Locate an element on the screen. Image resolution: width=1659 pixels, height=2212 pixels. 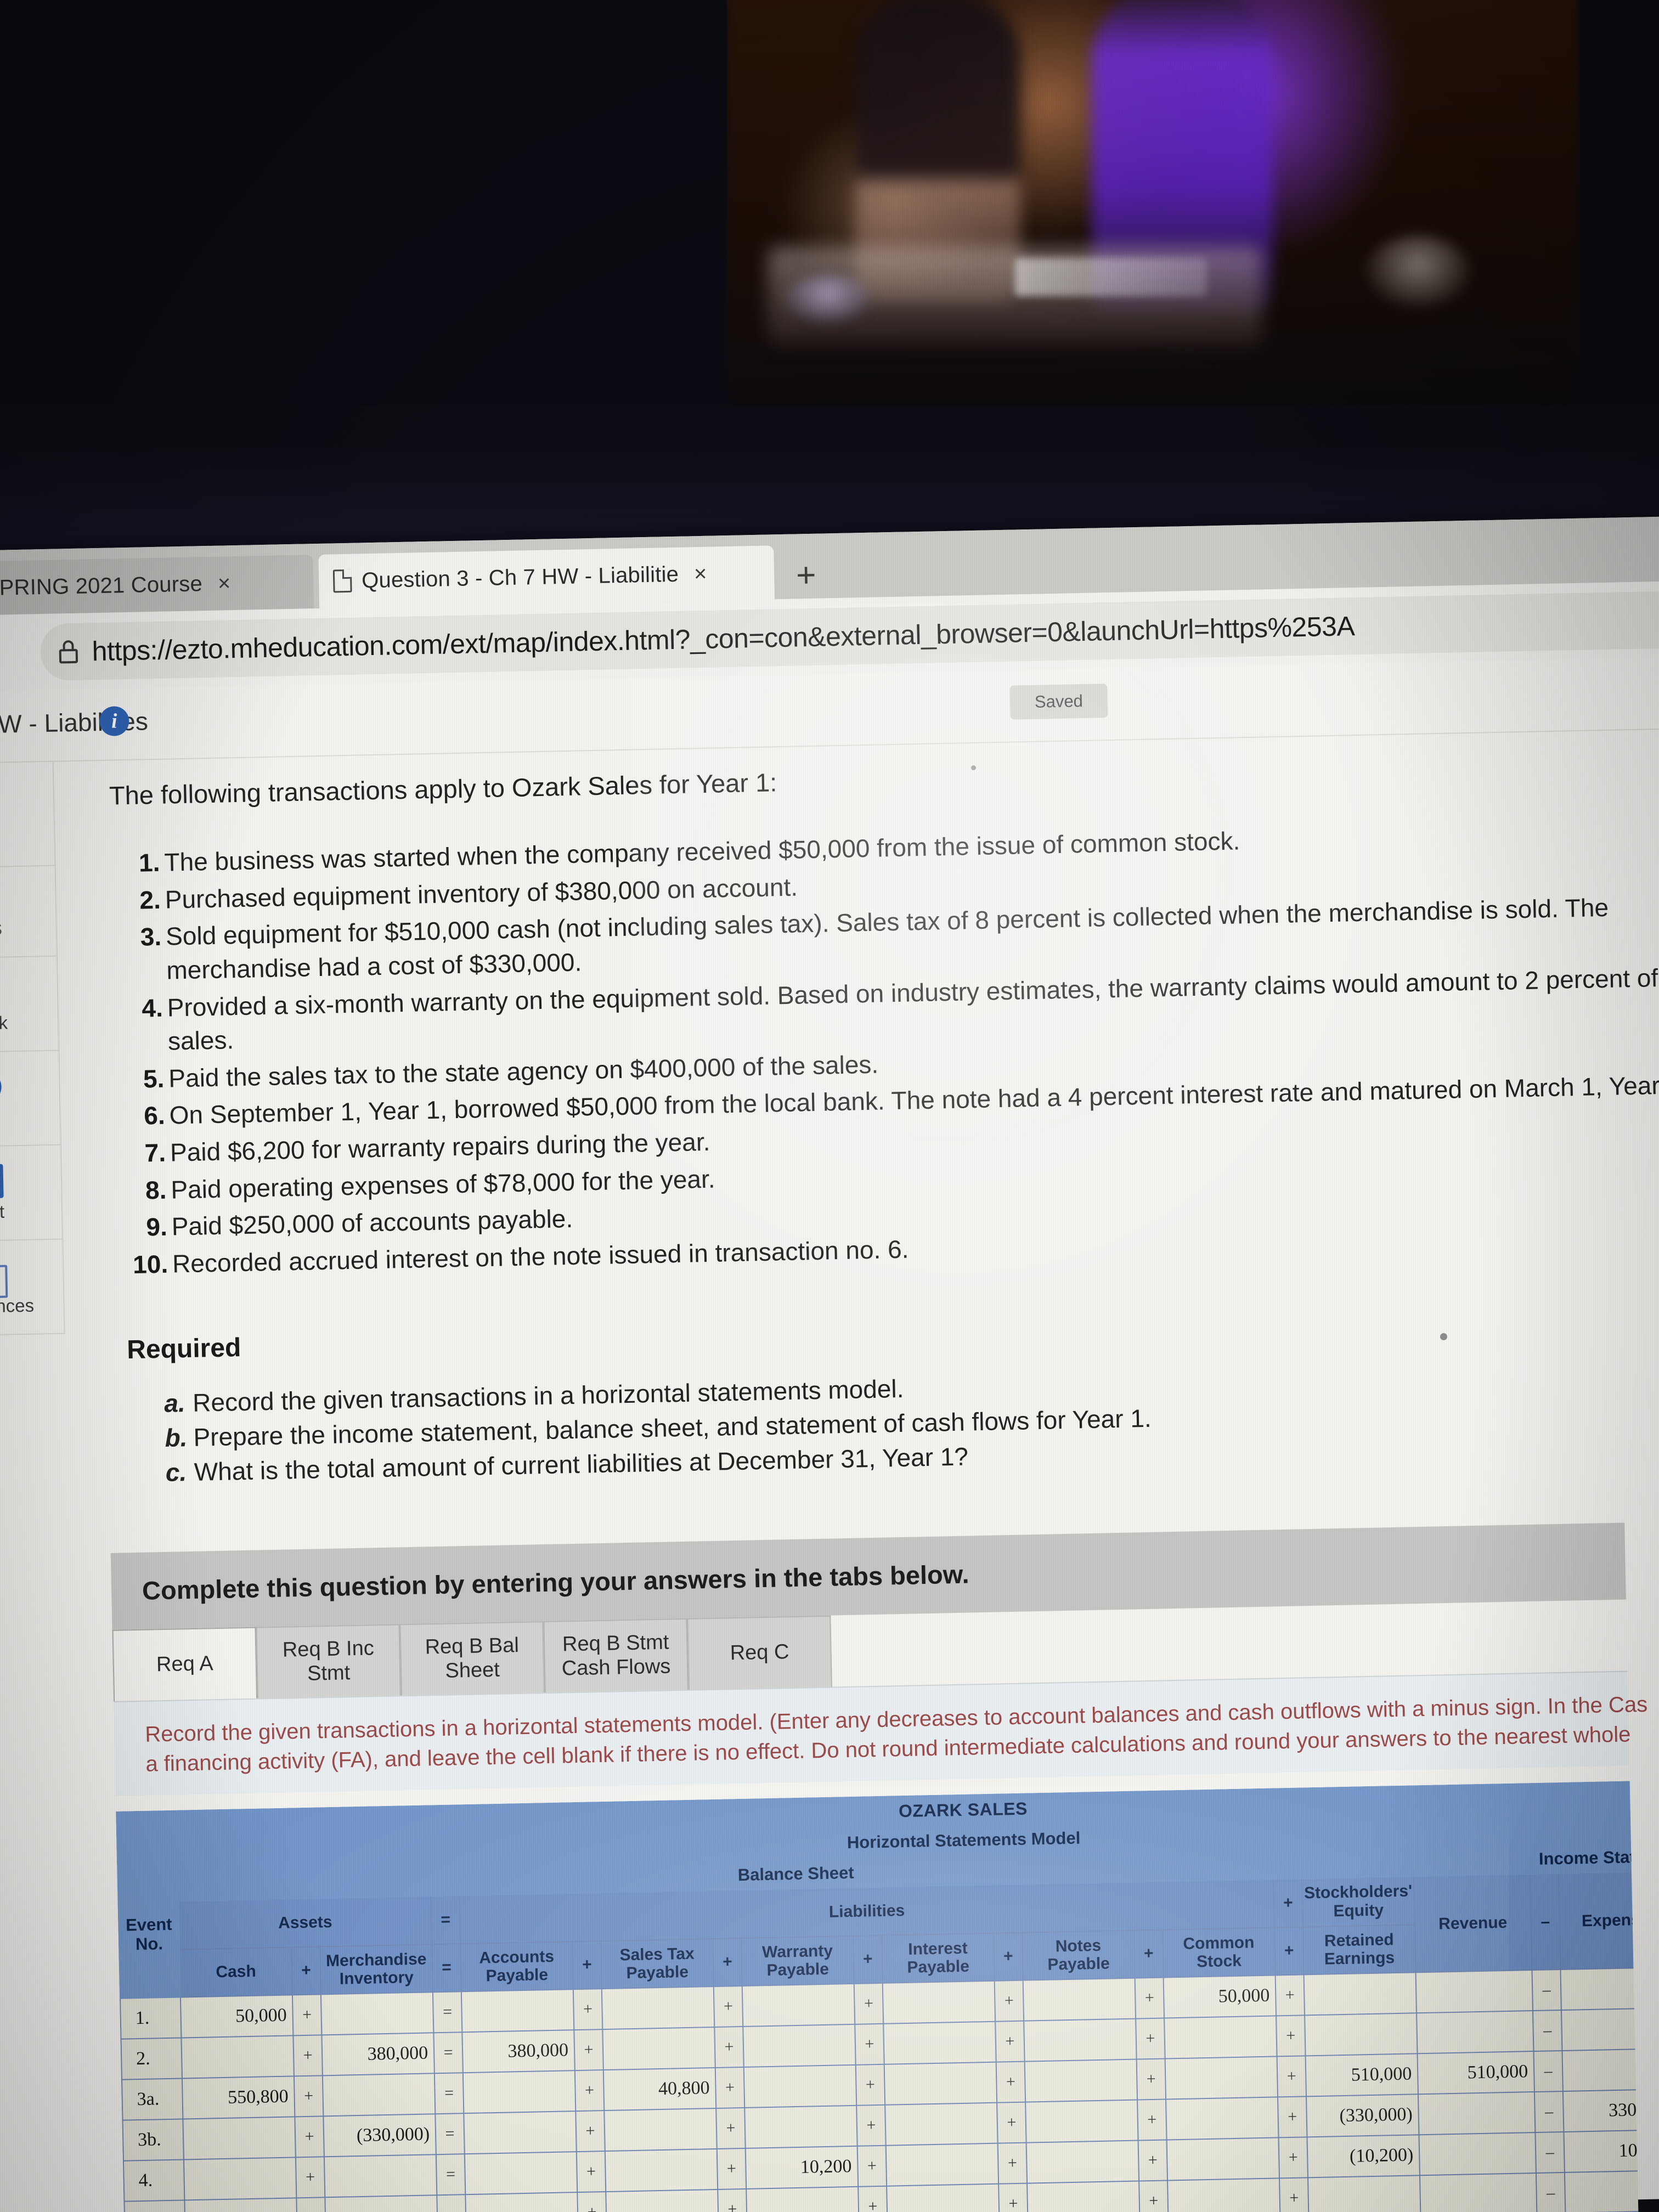
cell-common-stock: 50,000 is located at coordinates (1220, 1997).